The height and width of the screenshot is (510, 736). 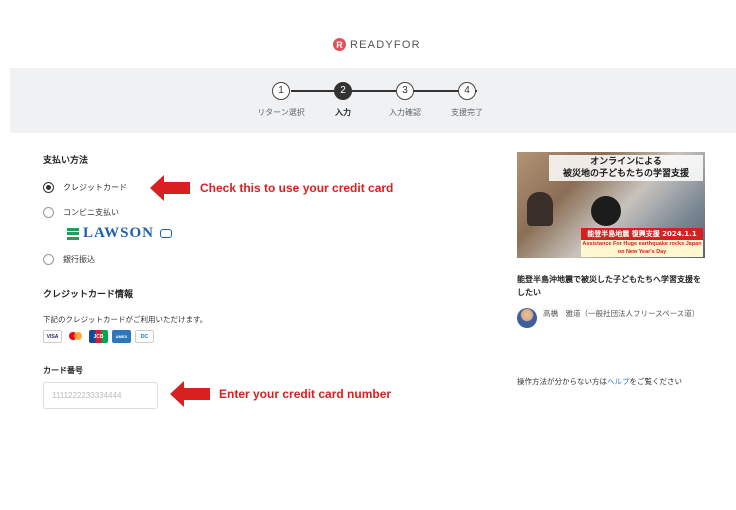 What do you see at coordinates (626, 162) in the screenshot?
I see `thumbnail-caption-line: オンラインによる` at bounding box center [626, 162].